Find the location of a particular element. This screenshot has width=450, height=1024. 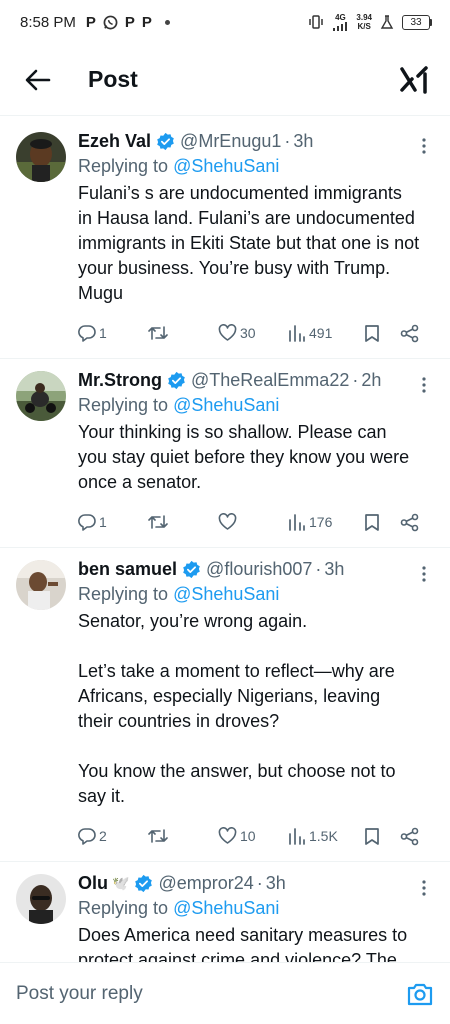

reply-composer: Post your reply is located at coordinates (225, 993).